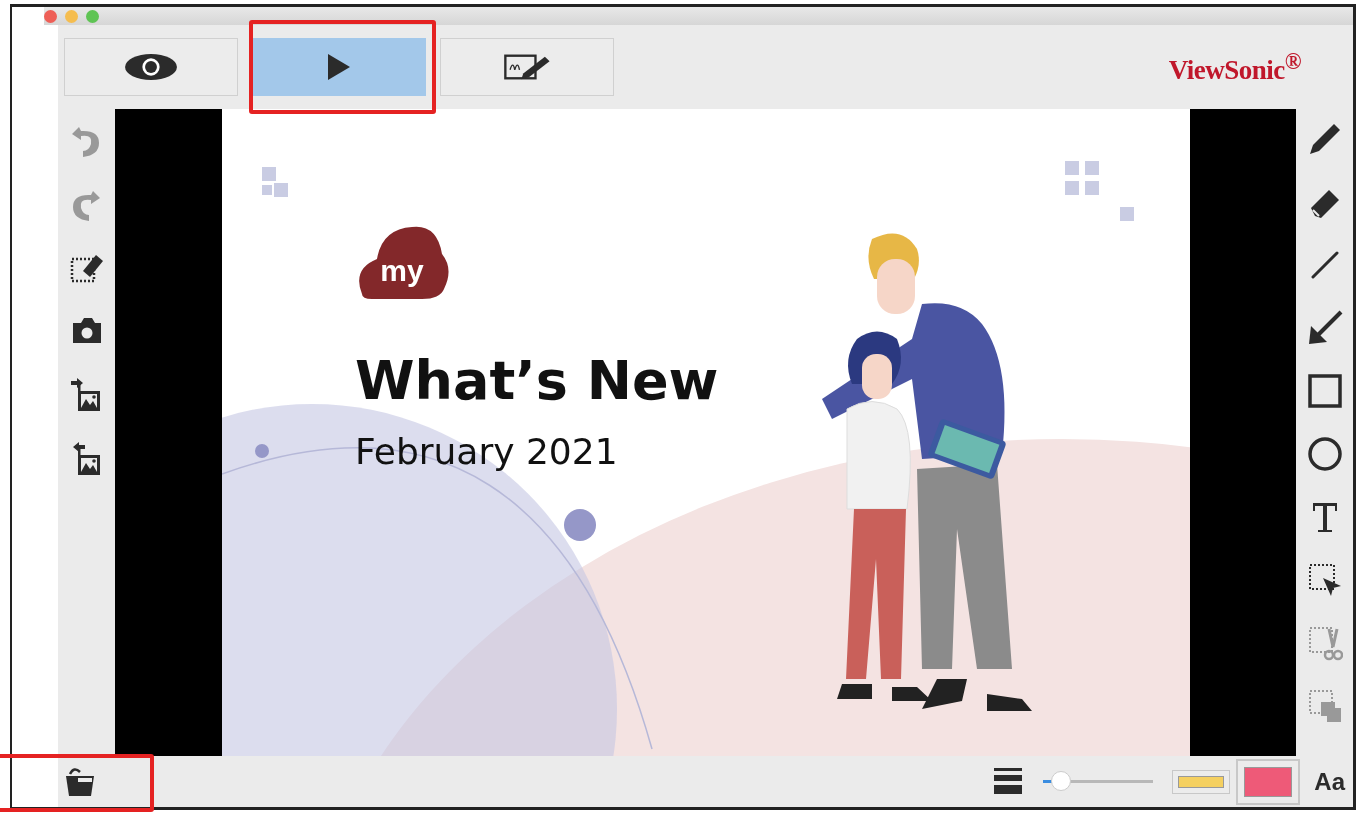 This screenshot has height=814, width=1360. Describe the element at coordinates (486, 451) in the screenshot. I see `slide-subtitle: February 2021` at that location.